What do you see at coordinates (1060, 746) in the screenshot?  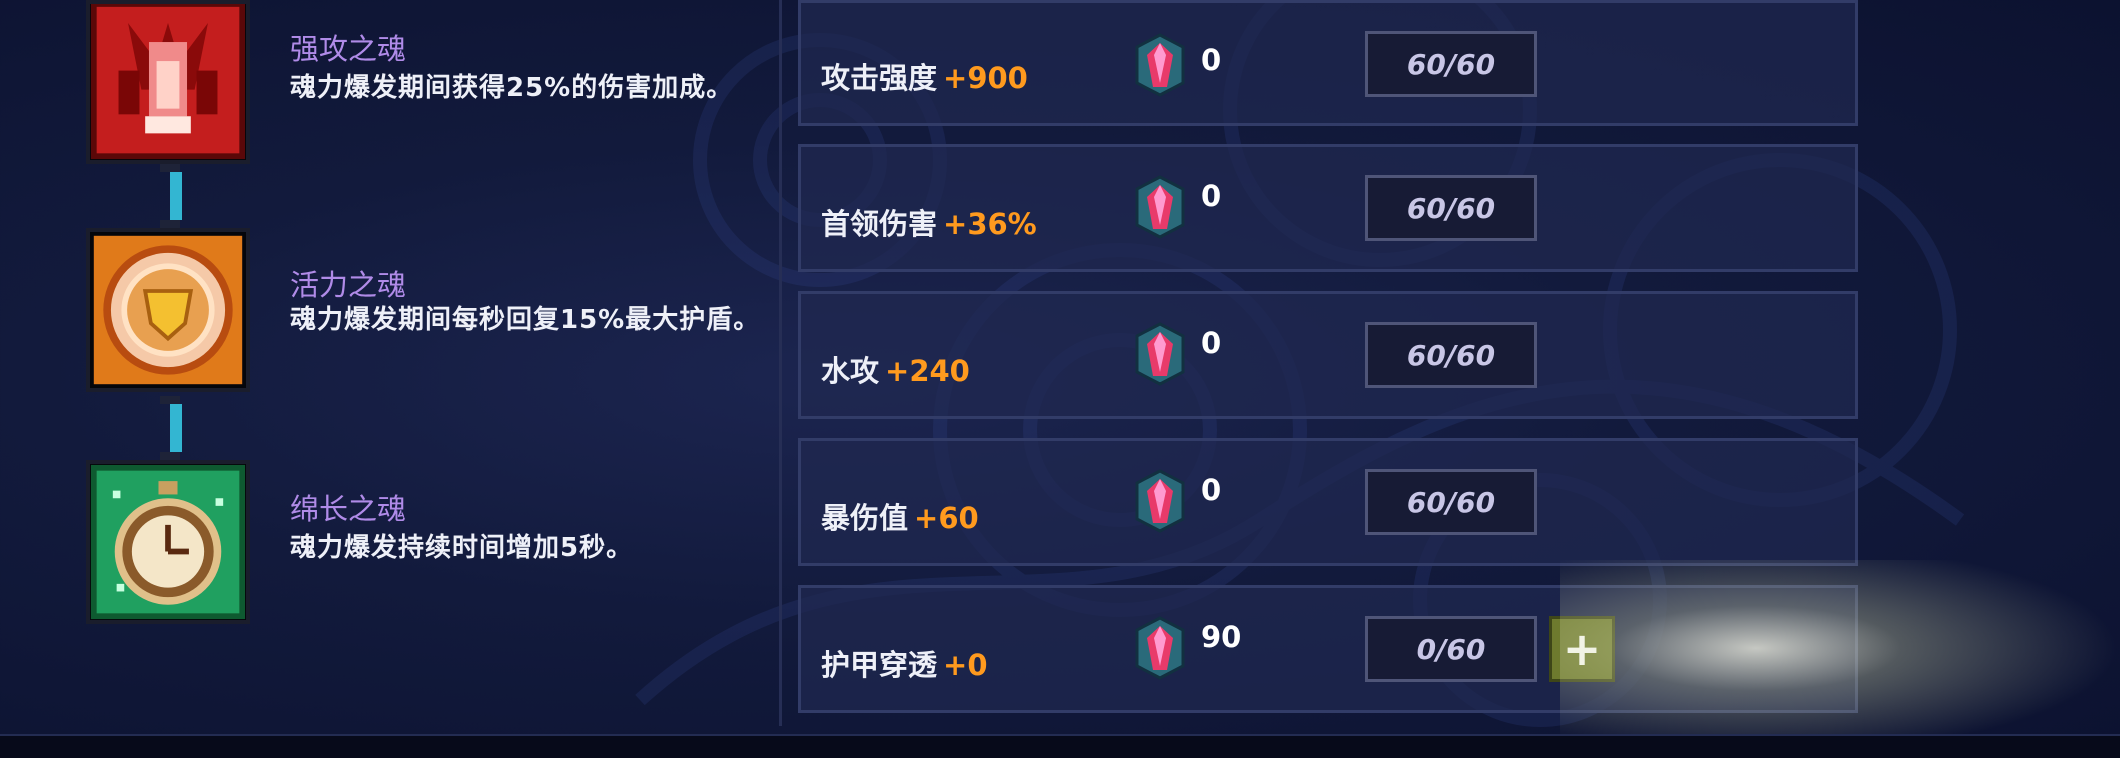 I see `bottom-bar` at bounding box center [1060, 746].